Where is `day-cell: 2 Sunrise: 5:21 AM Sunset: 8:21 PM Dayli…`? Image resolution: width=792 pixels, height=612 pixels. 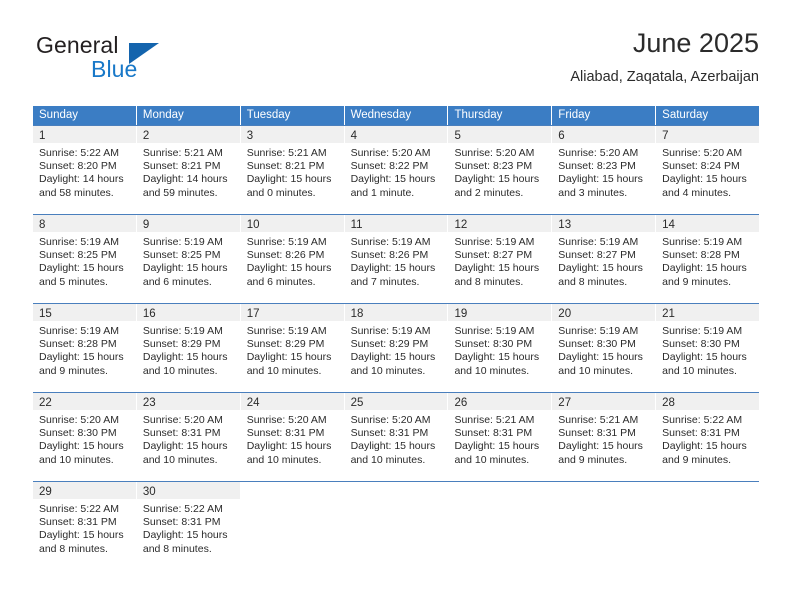 day-cell: 2 Sunrise: 5:21 AM Sunset: 8:21 PM Dayli… is located at coordinates (188, 170).